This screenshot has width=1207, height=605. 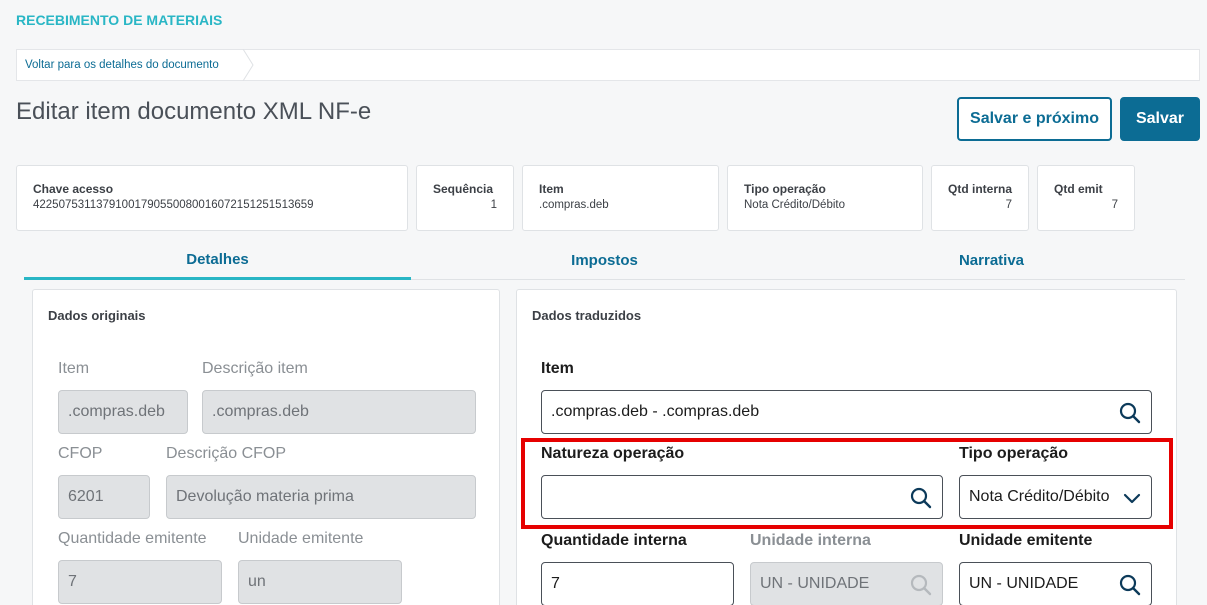 I want to click on tab-detalhes: Detalhes, so click(x=217, y=260).